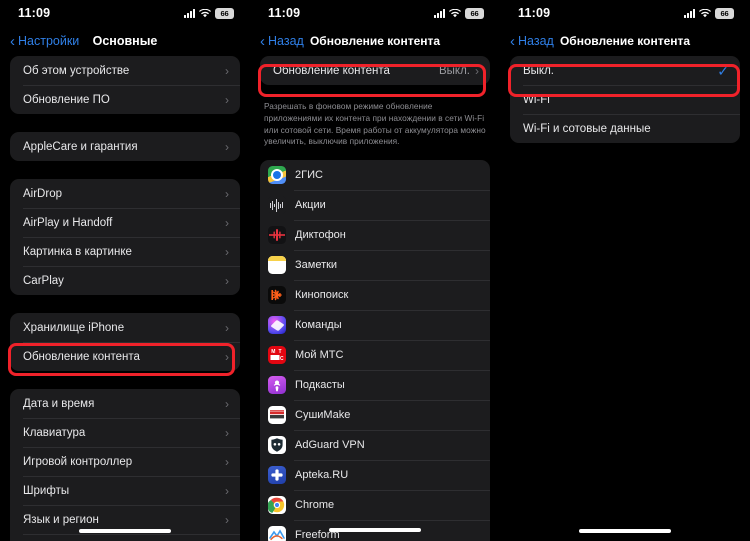 This screenshot has height=541, width=750. Describe the element at coordinates (316, 265) in the screenshot. I see `list-item-label: Заметки` at that location.